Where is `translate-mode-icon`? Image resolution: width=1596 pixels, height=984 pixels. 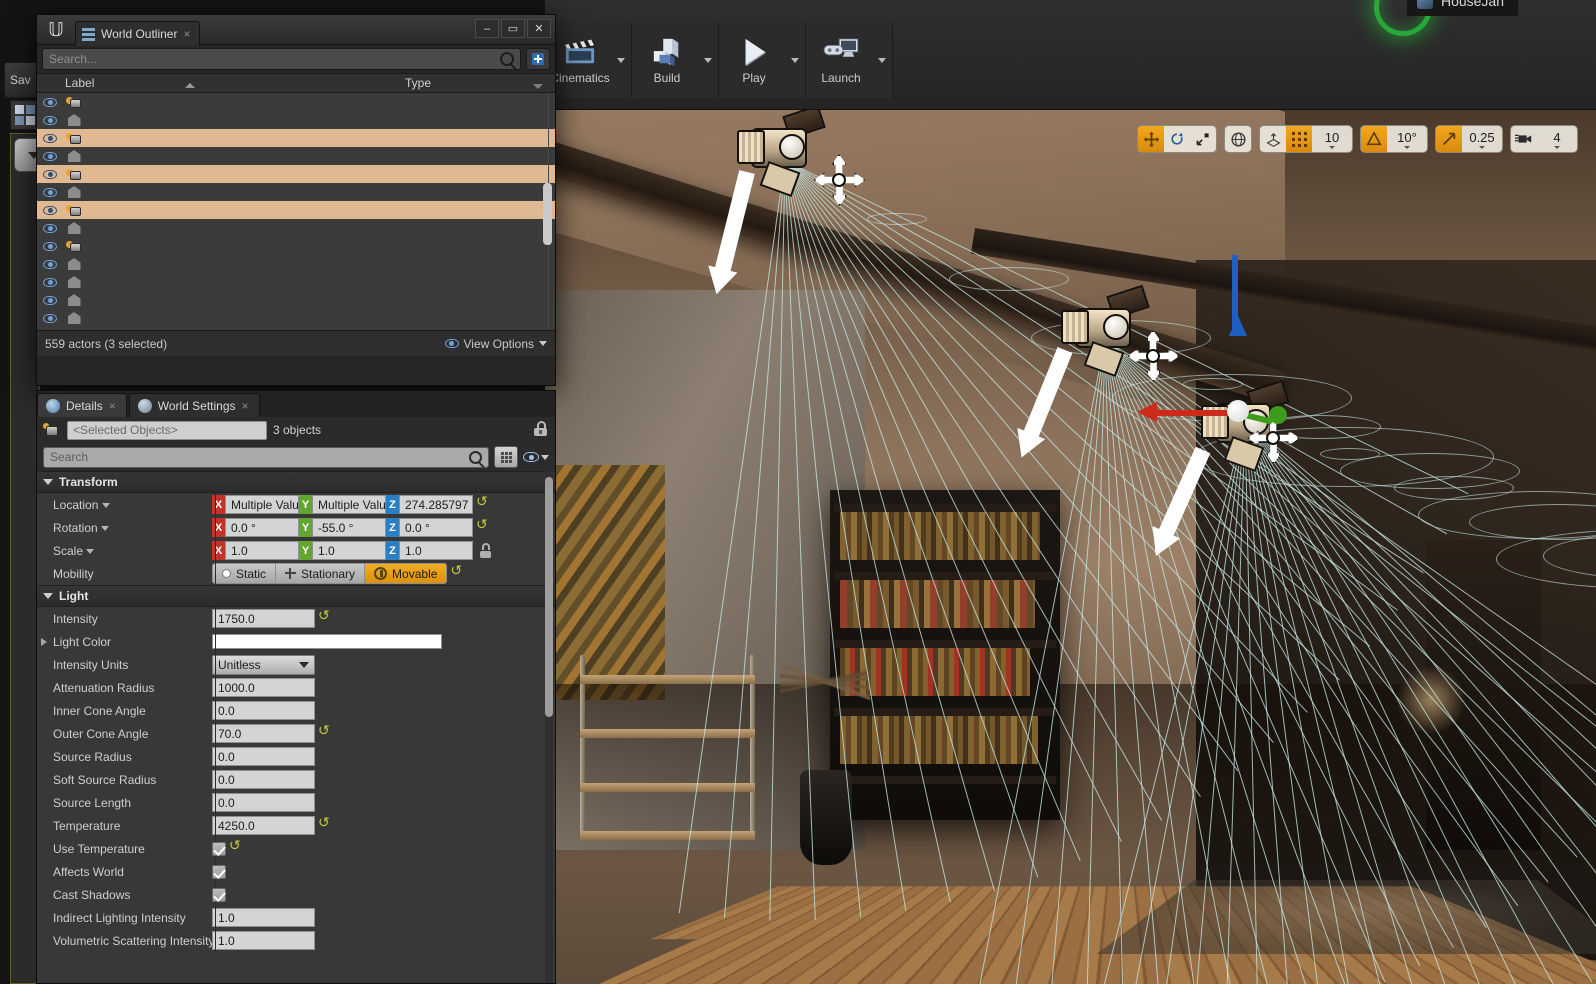
translate-mode-icon is located at coordinates (1151, 139).